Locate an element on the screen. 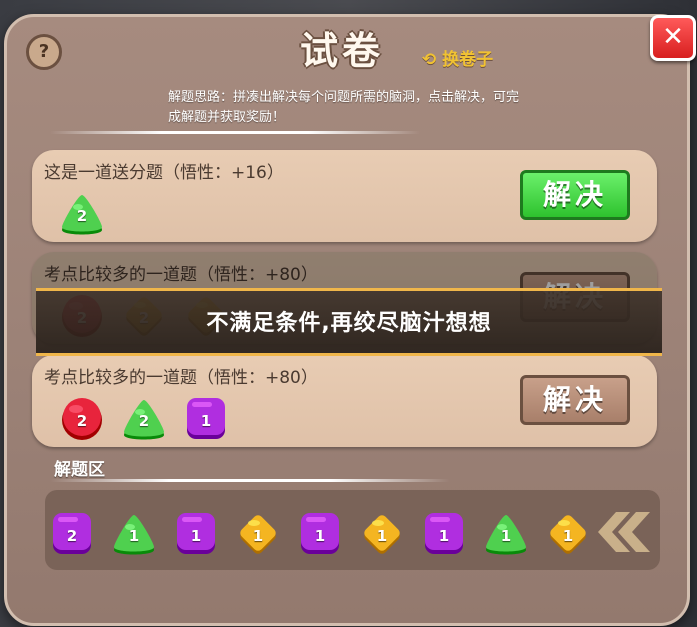 The height and width of the screenshot is (627, 697). solve-area-label: 解题区 is located at coordinates (79, 470).